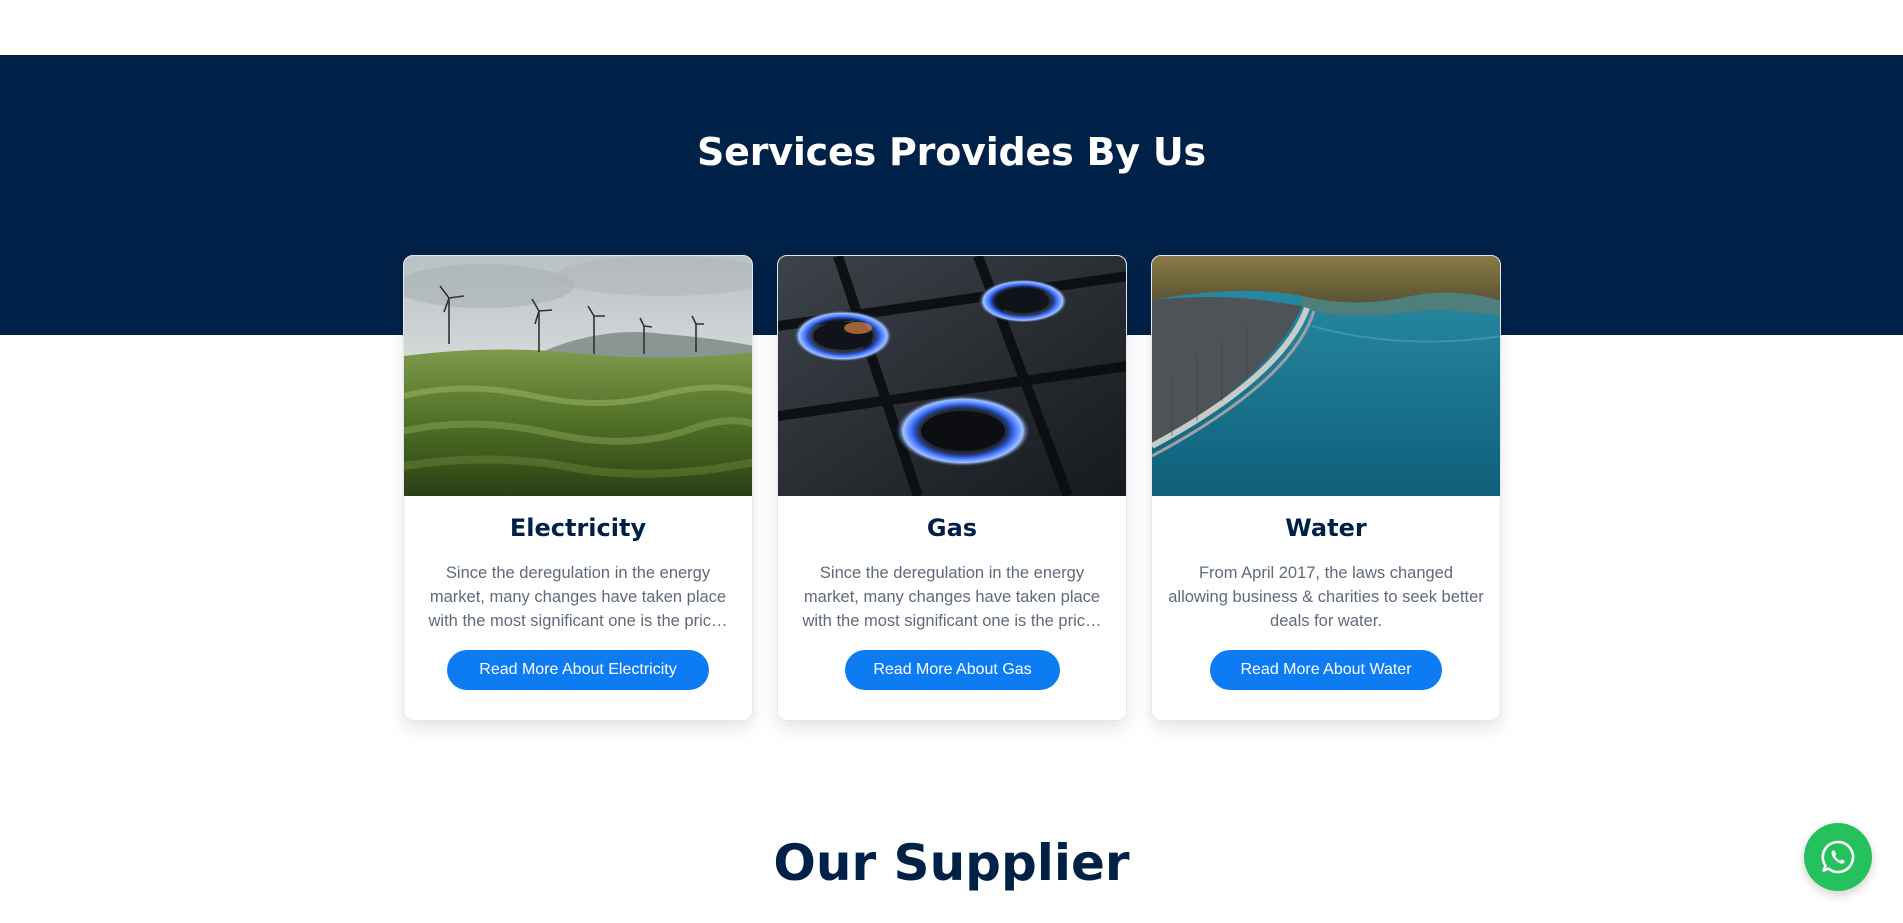  What do you see at coordinates (578, 528) in the screenshot?
I see `card-title: Electricity` at bounding box center [578, 528].